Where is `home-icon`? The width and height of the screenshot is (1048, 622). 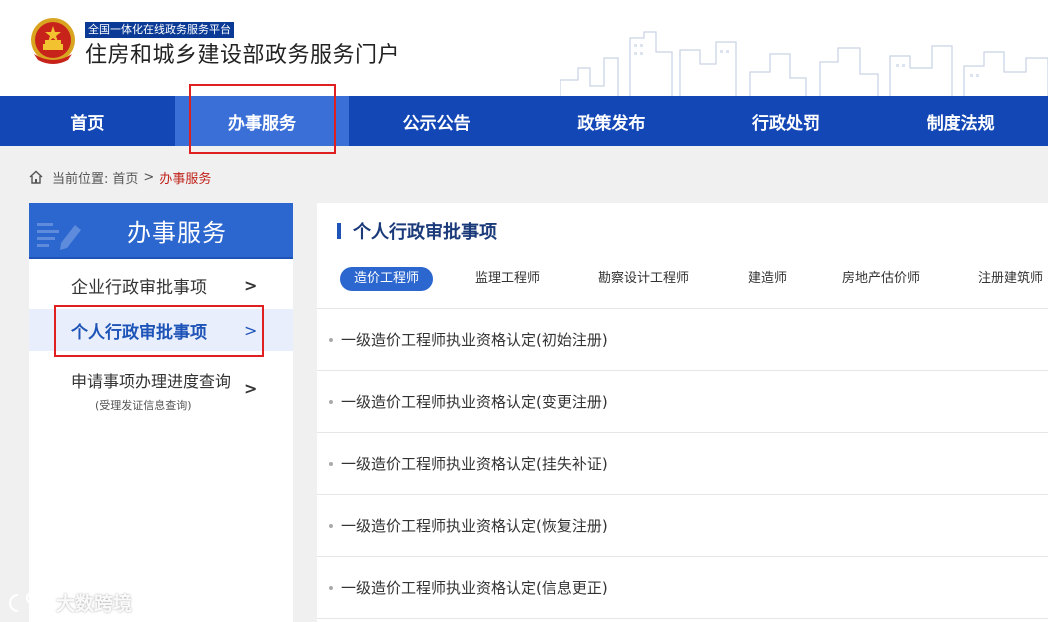
home-icon is located at coordinates (36, 177).